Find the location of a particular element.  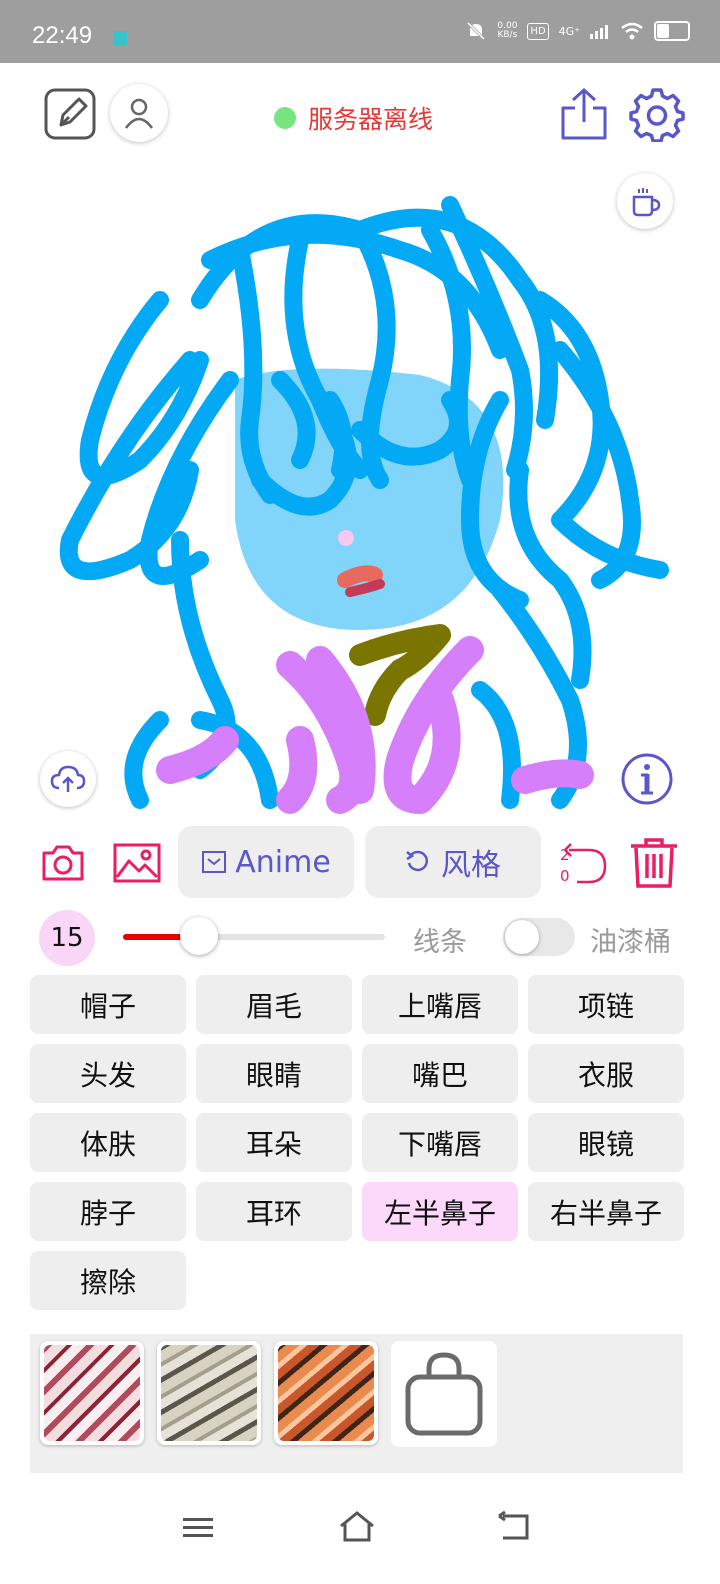

battery-icon is located at coordinates (672, 31).